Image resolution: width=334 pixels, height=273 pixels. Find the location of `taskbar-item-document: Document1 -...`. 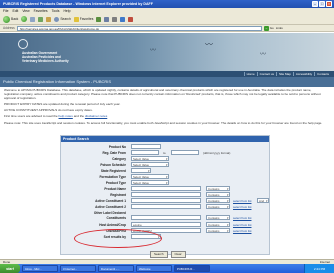

taskbar-item-document: Document1 -... is located at coordinates (116, 268).